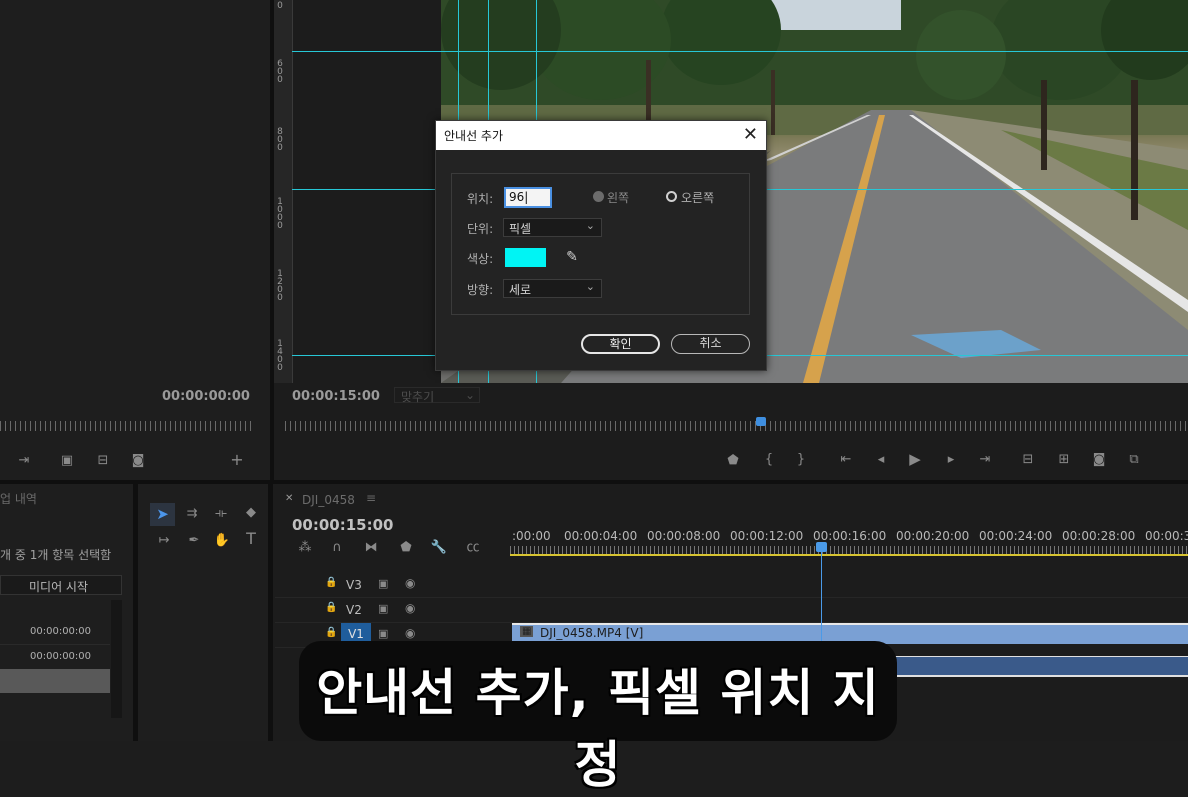 This screenshot has height=797, width=1188. I want to click on add-button-icon: +, so click(237, 460).